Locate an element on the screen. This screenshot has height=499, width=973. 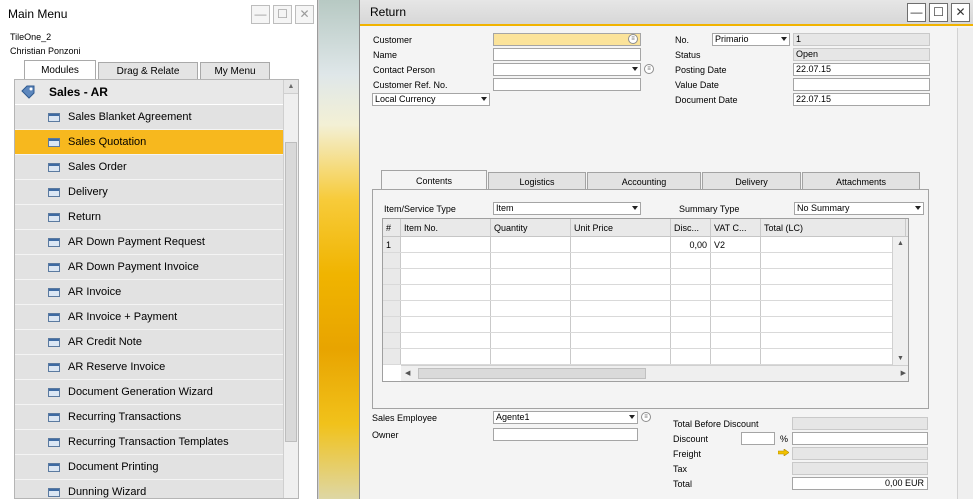
table-row: 1 0,00 V2 is located at coordinates (645, 245).